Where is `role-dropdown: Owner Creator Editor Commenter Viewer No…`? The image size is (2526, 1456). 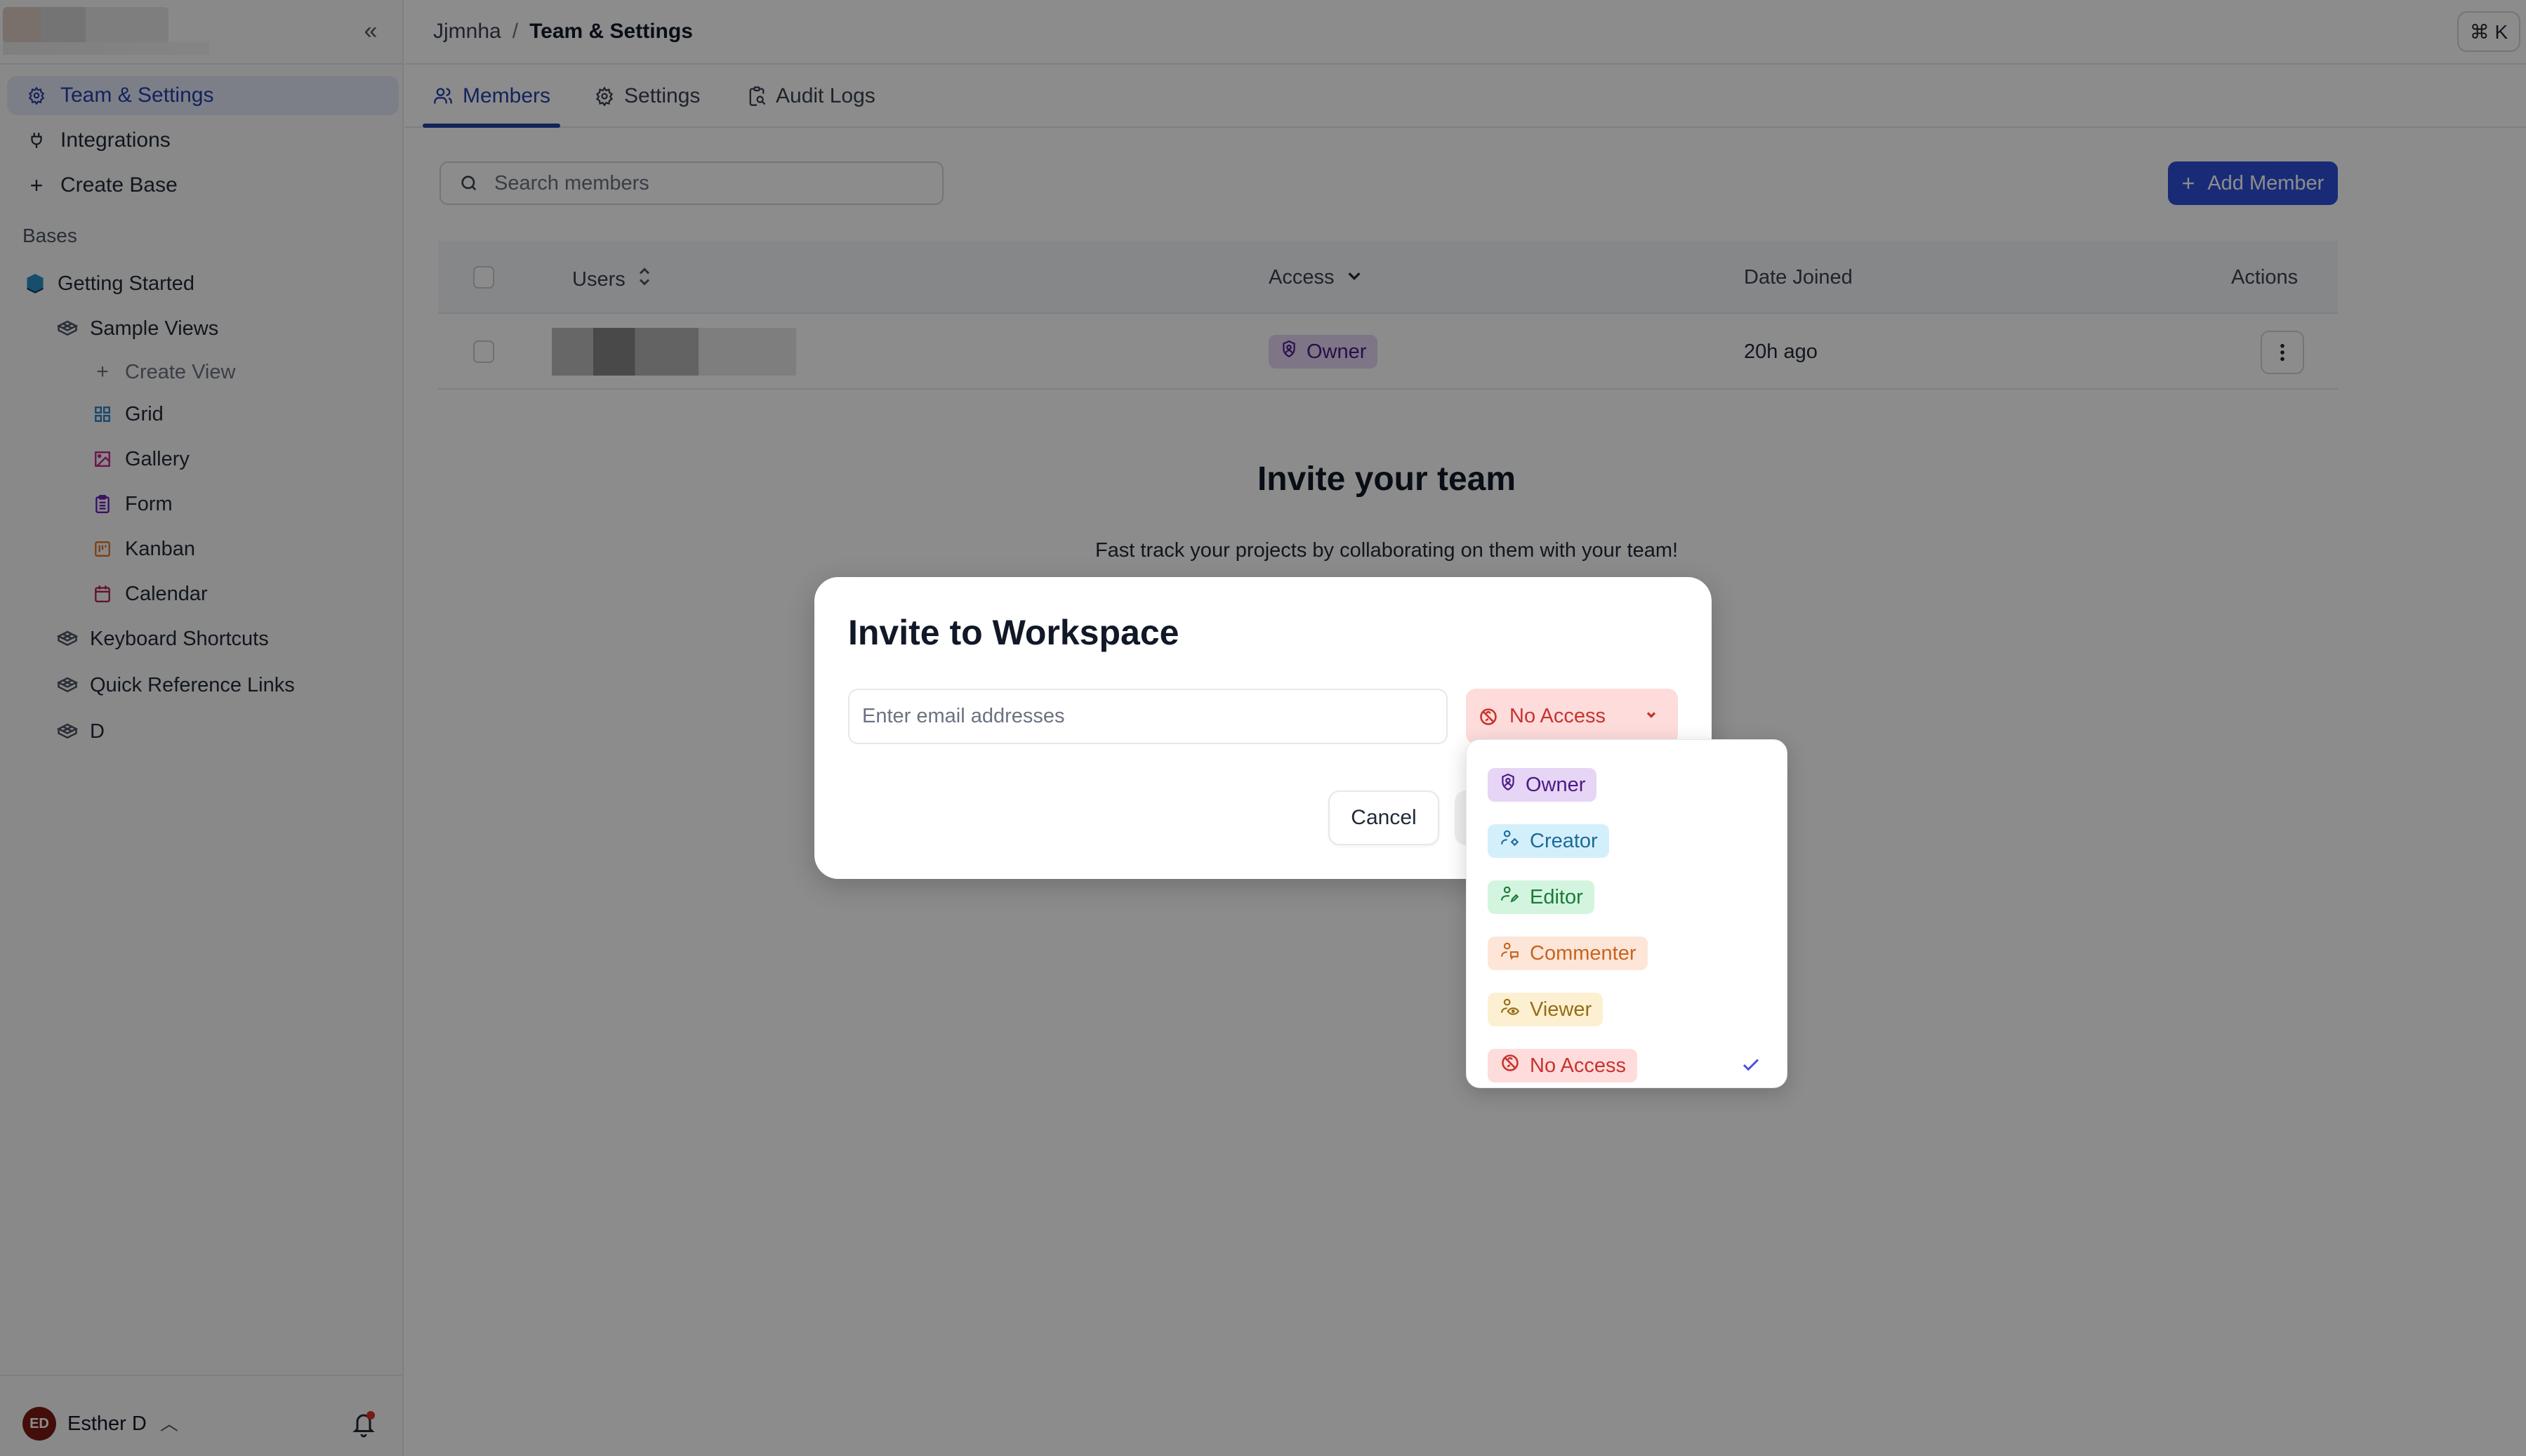 role-dropdown: Owner Creator Editor Commenter Viewer No… is located at coordinates (1626, 913).